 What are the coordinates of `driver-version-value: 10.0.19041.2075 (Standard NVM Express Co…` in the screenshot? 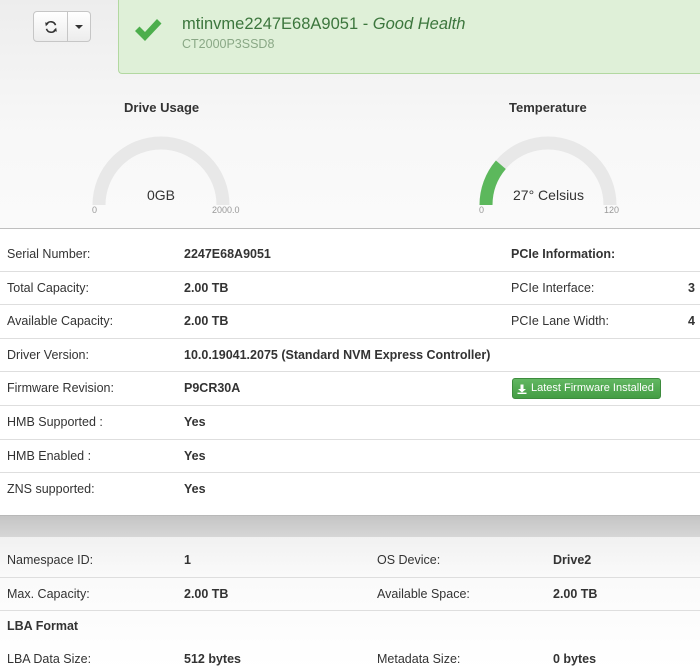 It's located at (337, 355).